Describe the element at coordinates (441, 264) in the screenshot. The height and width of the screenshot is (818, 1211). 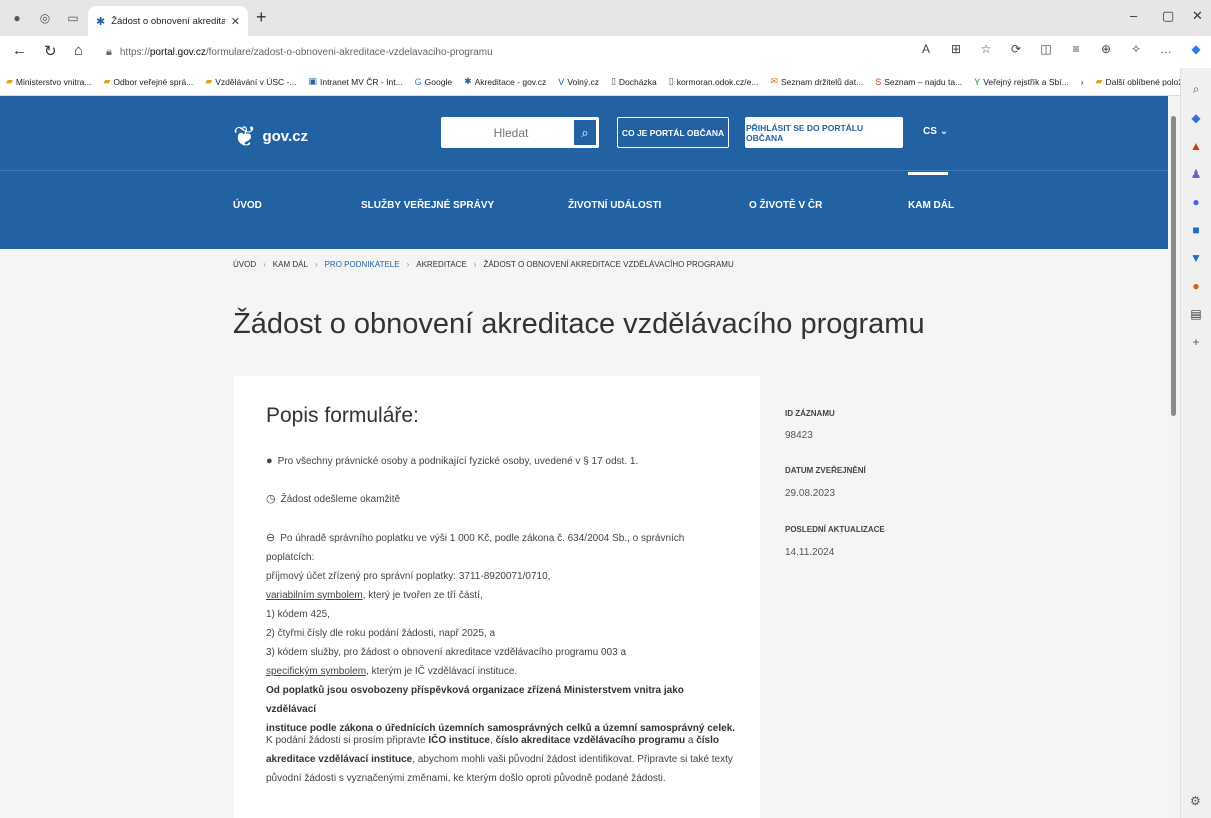
I see `breadcrumb-item: AKREDITACE` at that location.